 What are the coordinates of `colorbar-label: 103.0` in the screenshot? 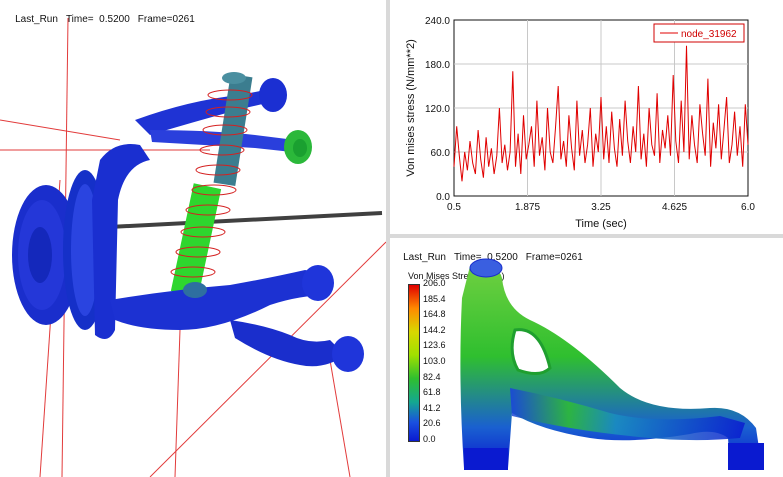 It's located at (434, 361).